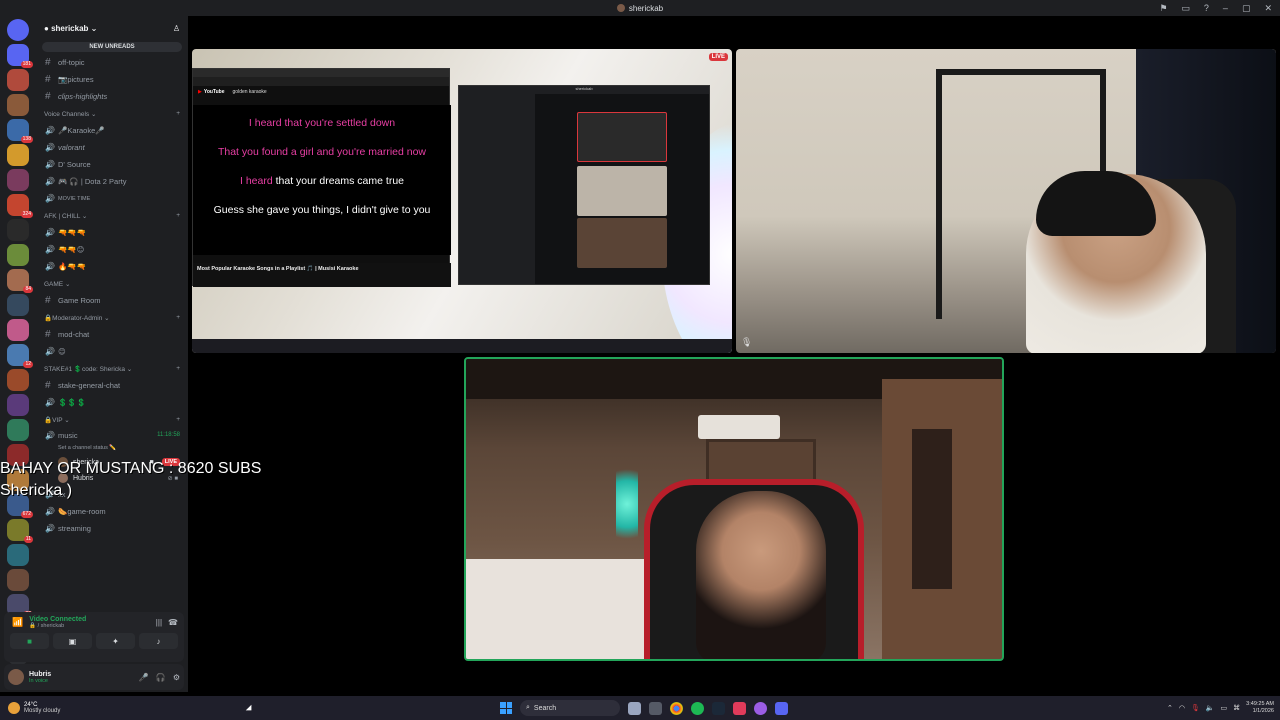 The width and height of the screenshot is (1280, 720). What do you see at coordinates (159, 622) in the screenshot?
I see `noise-suppression-icon: |||` at bounding box center [159, 622].